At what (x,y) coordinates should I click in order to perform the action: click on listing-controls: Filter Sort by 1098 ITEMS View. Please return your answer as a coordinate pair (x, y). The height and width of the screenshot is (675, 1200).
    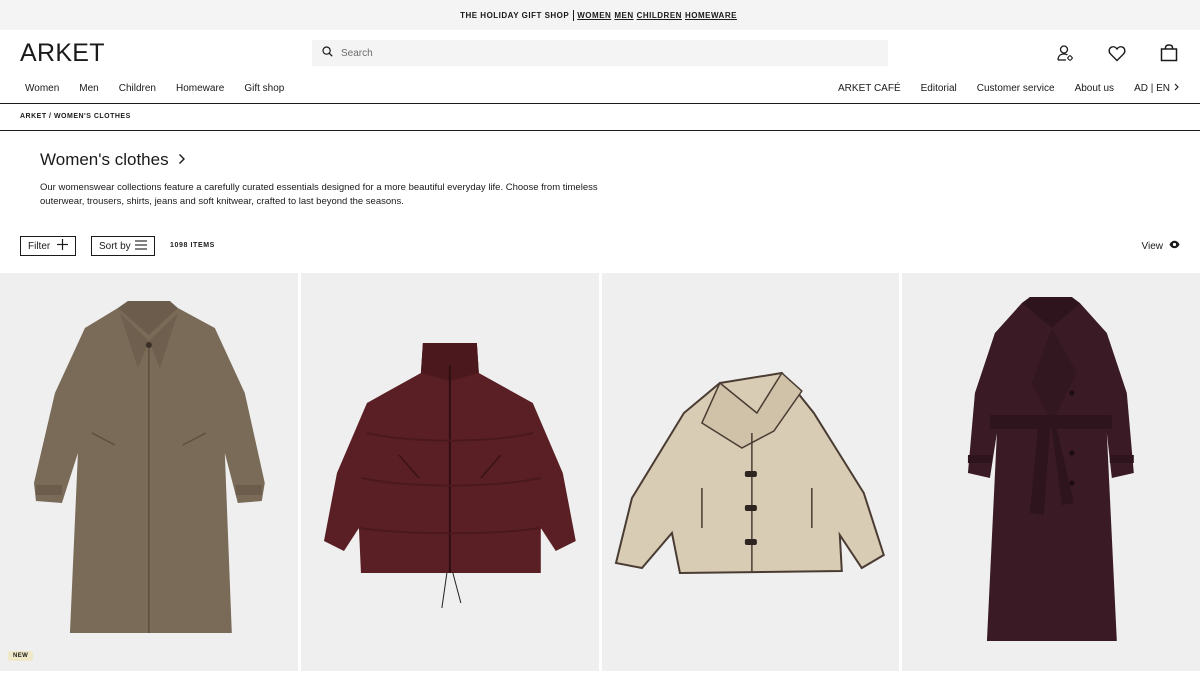
    Looking at the image, I should click on (600, 246).